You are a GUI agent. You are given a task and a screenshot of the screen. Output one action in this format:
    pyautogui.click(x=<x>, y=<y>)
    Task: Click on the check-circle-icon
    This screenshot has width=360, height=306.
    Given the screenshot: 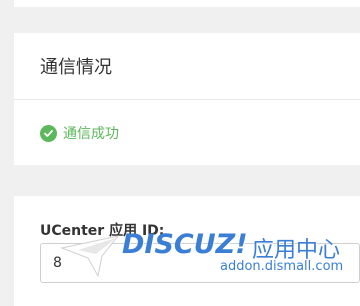 What is the action you would take?
    pyautogui.click(x=48, y=133)
    